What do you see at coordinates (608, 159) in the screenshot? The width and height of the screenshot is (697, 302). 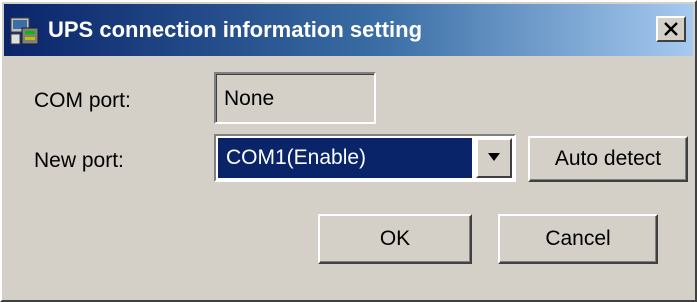 I see `auto-detect-button: Auto detect` at bounding box center [608, 159].